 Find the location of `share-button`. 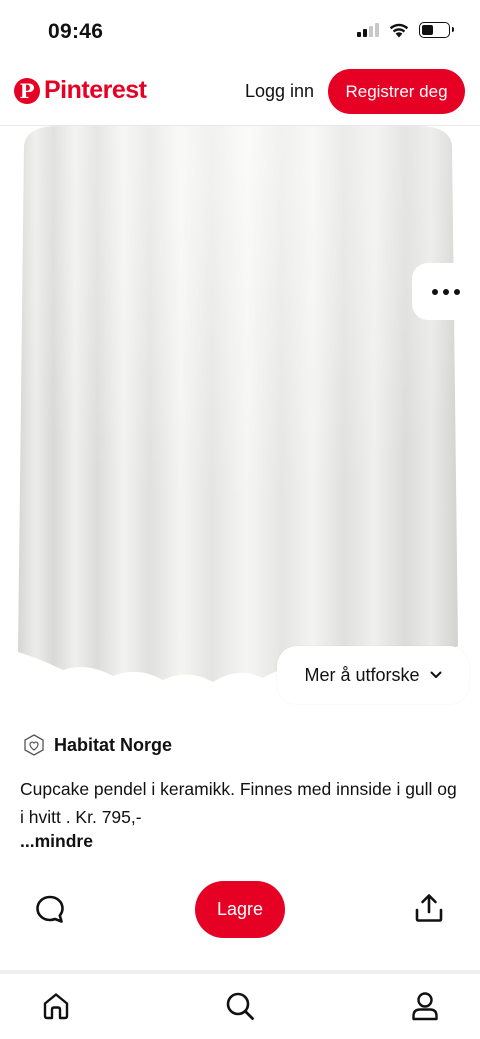

share-button is located at coordinates (429, 908).